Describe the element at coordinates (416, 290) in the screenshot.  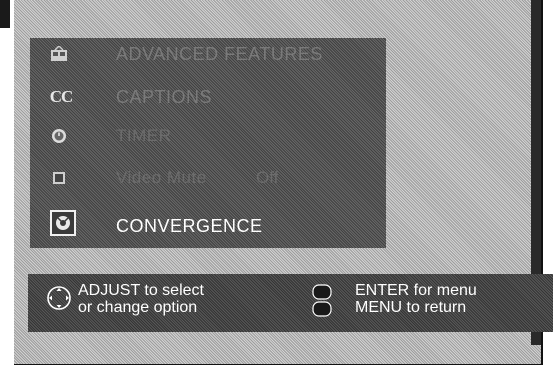
I see `enter-help-line: ENTER for menu` at that location.